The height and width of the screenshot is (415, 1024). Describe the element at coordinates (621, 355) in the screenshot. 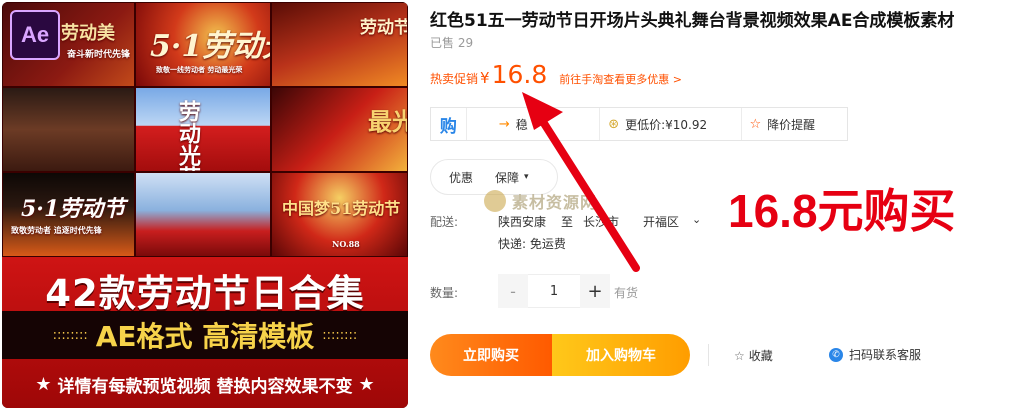

I see `add-to-cart-button: 加入购物车` at that location.